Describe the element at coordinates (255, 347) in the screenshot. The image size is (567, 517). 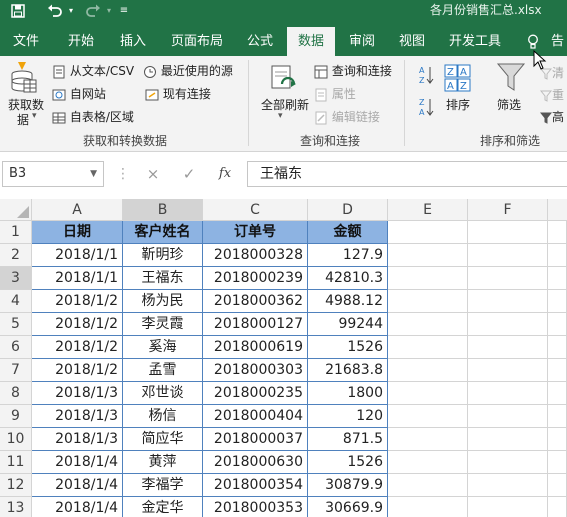
I see `table-cell: 2018000619` at that location.